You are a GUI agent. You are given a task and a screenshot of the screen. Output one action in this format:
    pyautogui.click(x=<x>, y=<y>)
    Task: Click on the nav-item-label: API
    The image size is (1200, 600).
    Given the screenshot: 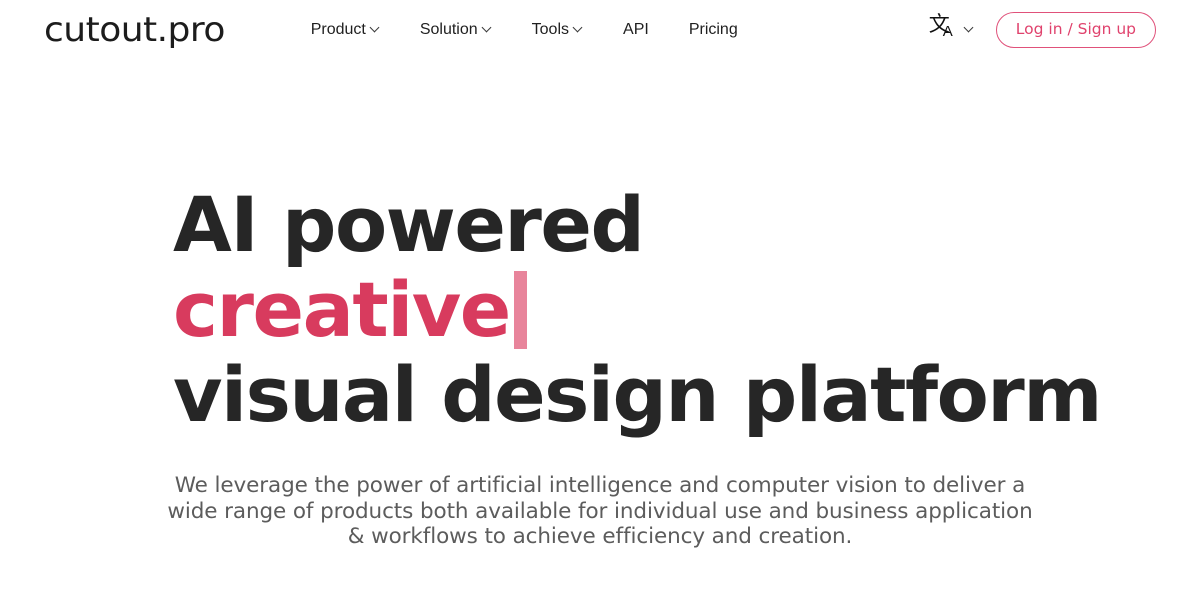 What is the action you would take?
    pyautogui.click(x=636, y=29)
    